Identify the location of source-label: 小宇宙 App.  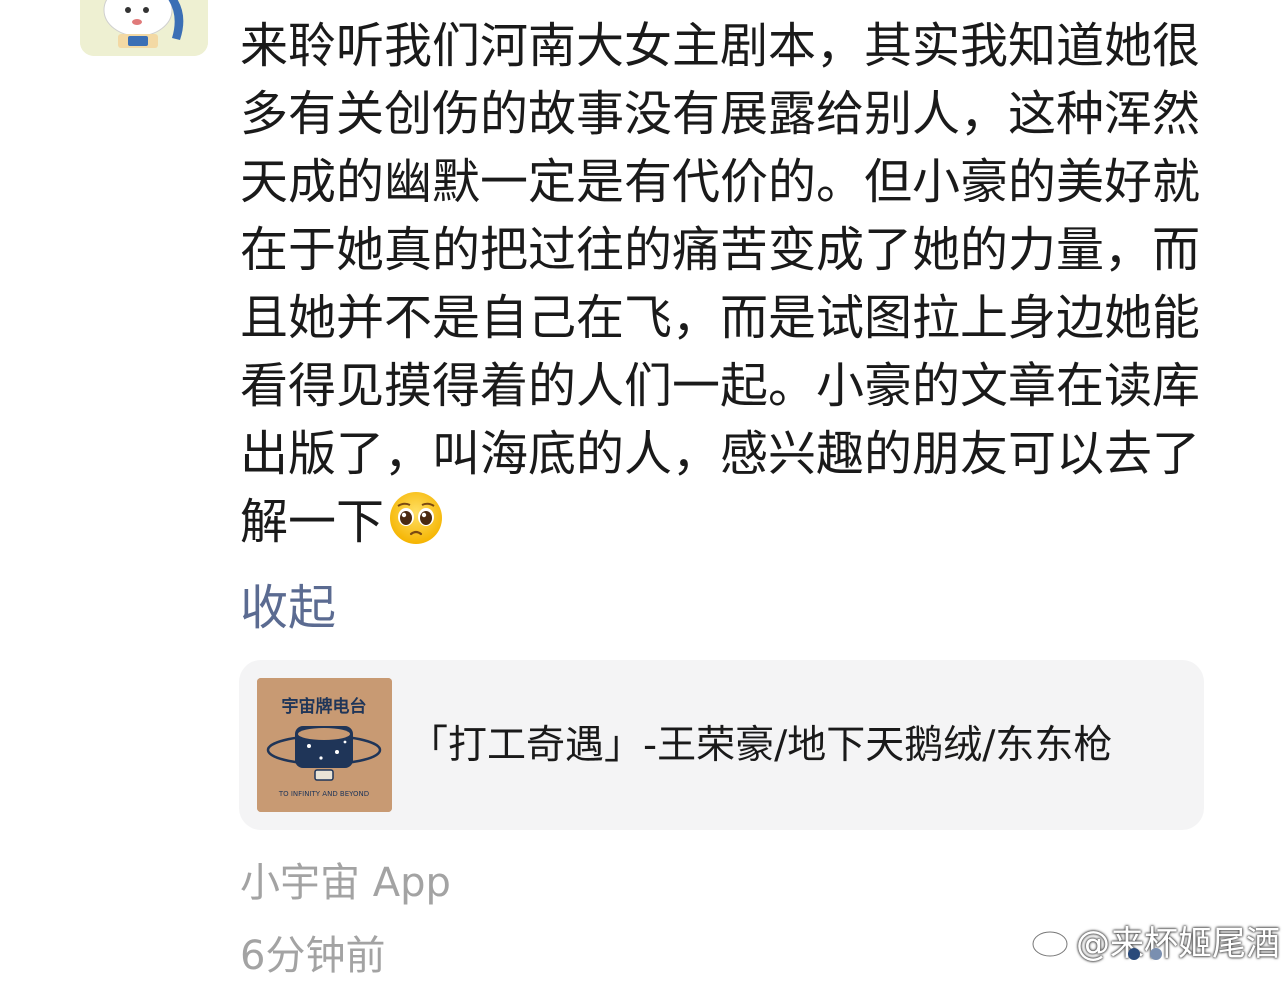
(345, 883).